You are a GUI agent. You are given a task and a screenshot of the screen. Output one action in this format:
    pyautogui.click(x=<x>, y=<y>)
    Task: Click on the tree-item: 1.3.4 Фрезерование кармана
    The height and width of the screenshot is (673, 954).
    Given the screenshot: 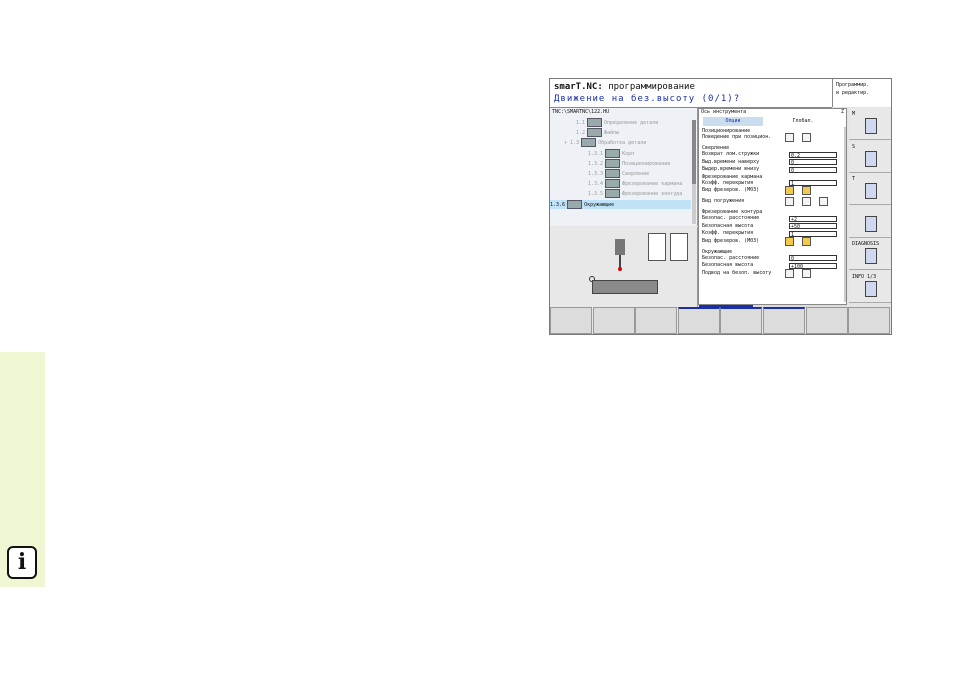 What is the action you would take?
    pyautogui.click(x=635, y=184)
    